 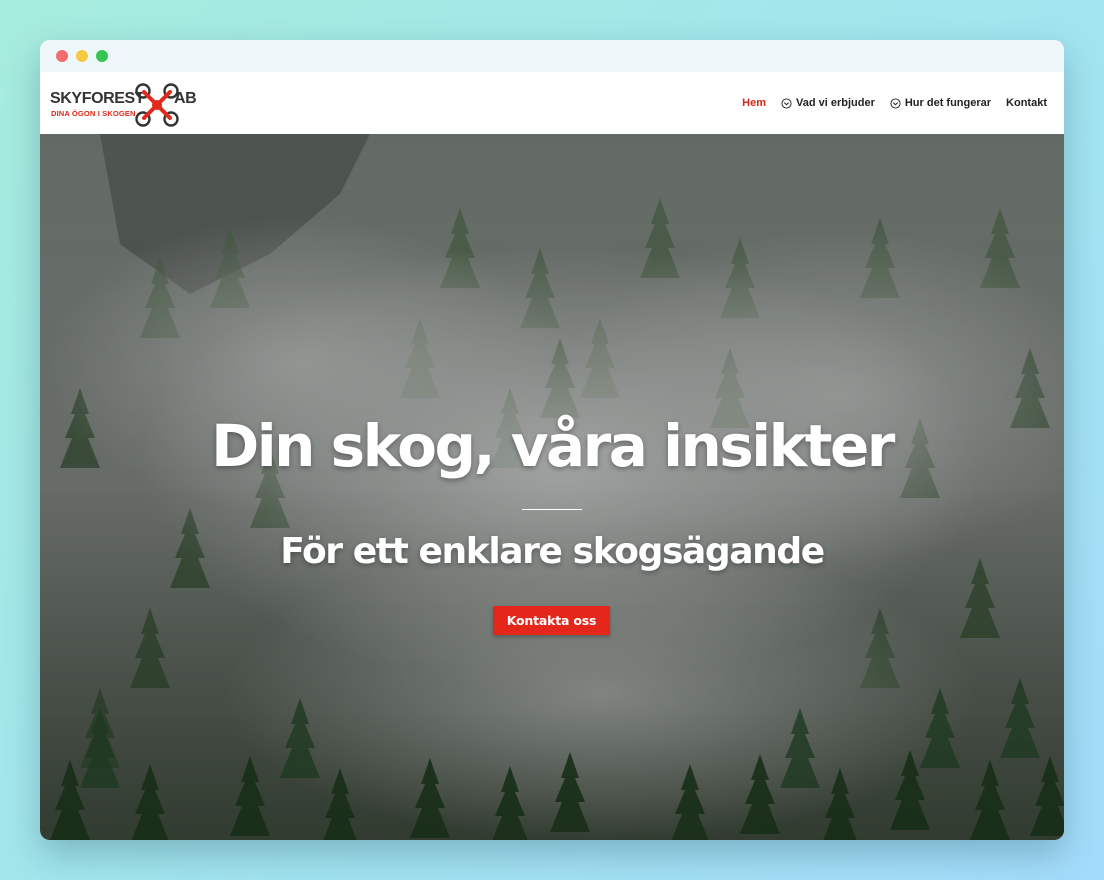 I want to click on hero-title: Din skog, våra insikter, so click(x=553, y=446).